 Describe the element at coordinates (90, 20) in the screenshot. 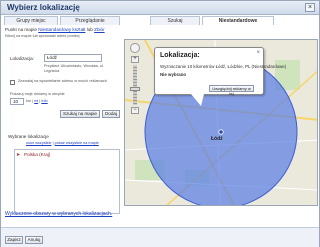

I see `tab-browse: Przeglądanie` at that location.